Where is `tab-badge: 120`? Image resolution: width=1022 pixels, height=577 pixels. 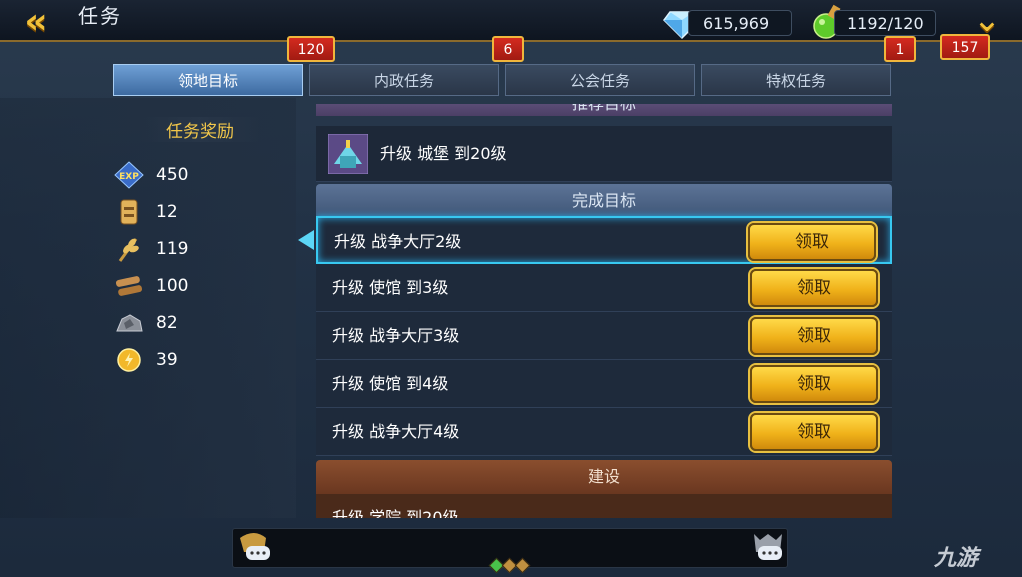 tab-badge: 120 is located at coordinates (311, 49).